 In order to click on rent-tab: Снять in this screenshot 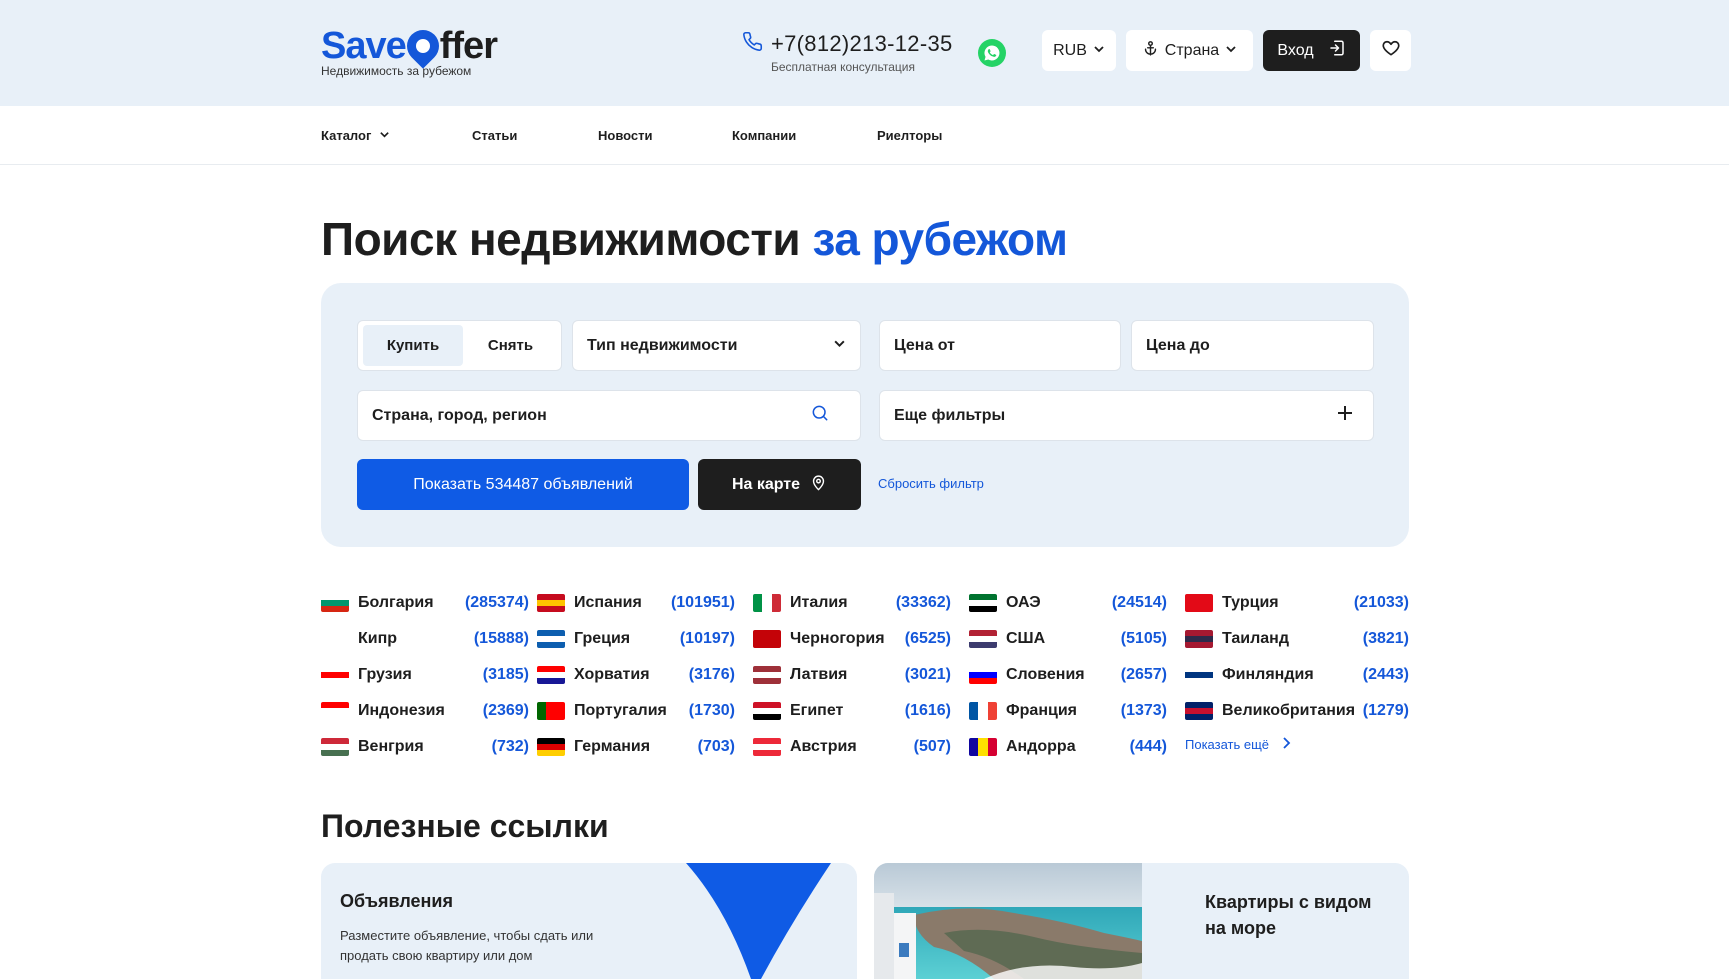, I will do `click(510, 345)`.